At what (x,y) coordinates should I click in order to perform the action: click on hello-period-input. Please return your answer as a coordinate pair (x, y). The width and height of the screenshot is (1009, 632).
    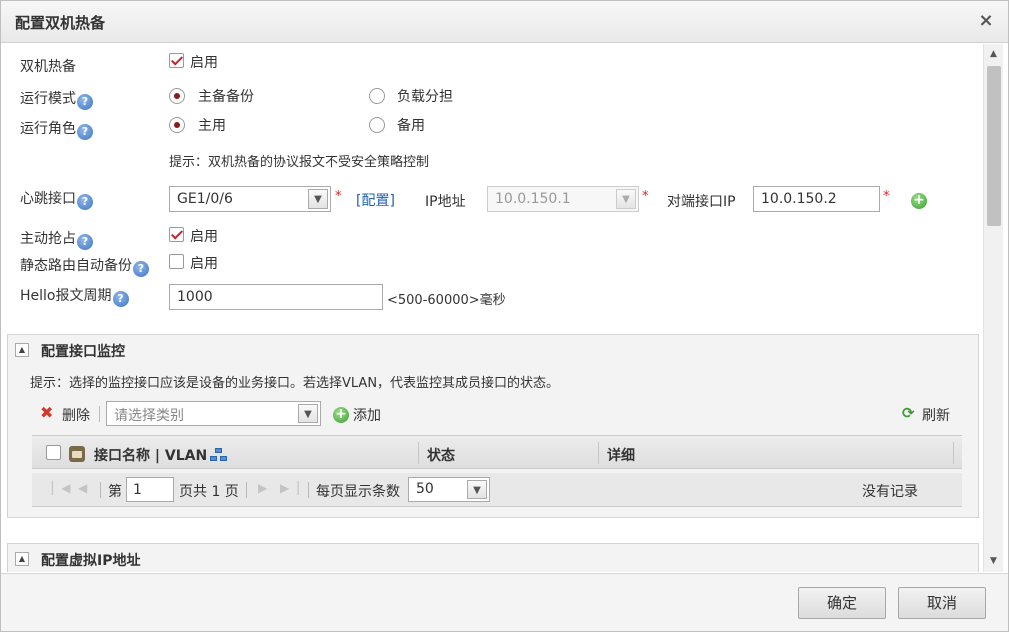
    Looking at the image, I should click on (276, 297).